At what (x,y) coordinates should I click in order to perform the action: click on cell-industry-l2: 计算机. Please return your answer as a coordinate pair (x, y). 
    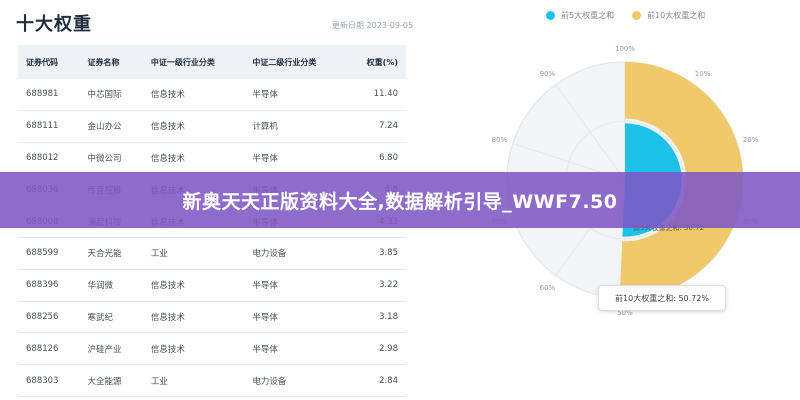
    Looking at the image, I should click on (295, 126).